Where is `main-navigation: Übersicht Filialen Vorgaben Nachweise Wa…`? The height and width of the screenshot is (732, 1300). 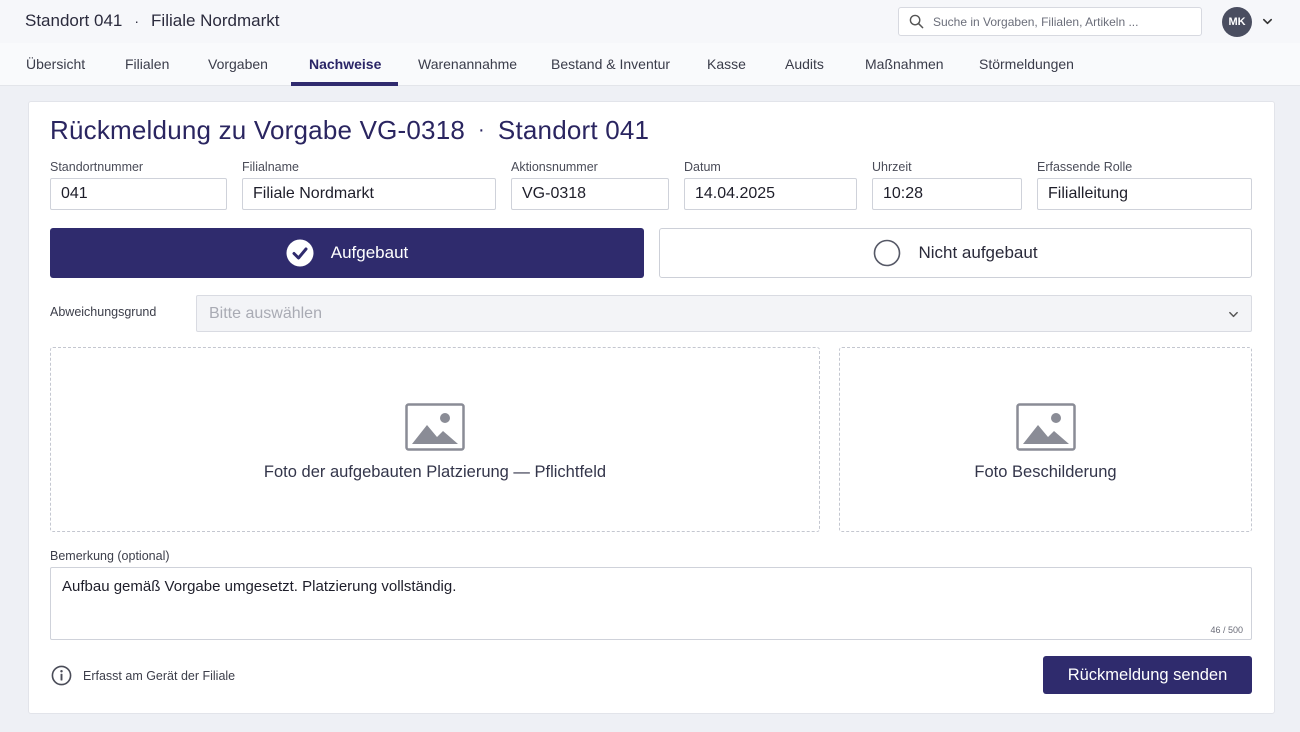
main-navigation: Übersicht Filialen Vorgaben Nachweise Wa… is located at coordinates (650, 64).